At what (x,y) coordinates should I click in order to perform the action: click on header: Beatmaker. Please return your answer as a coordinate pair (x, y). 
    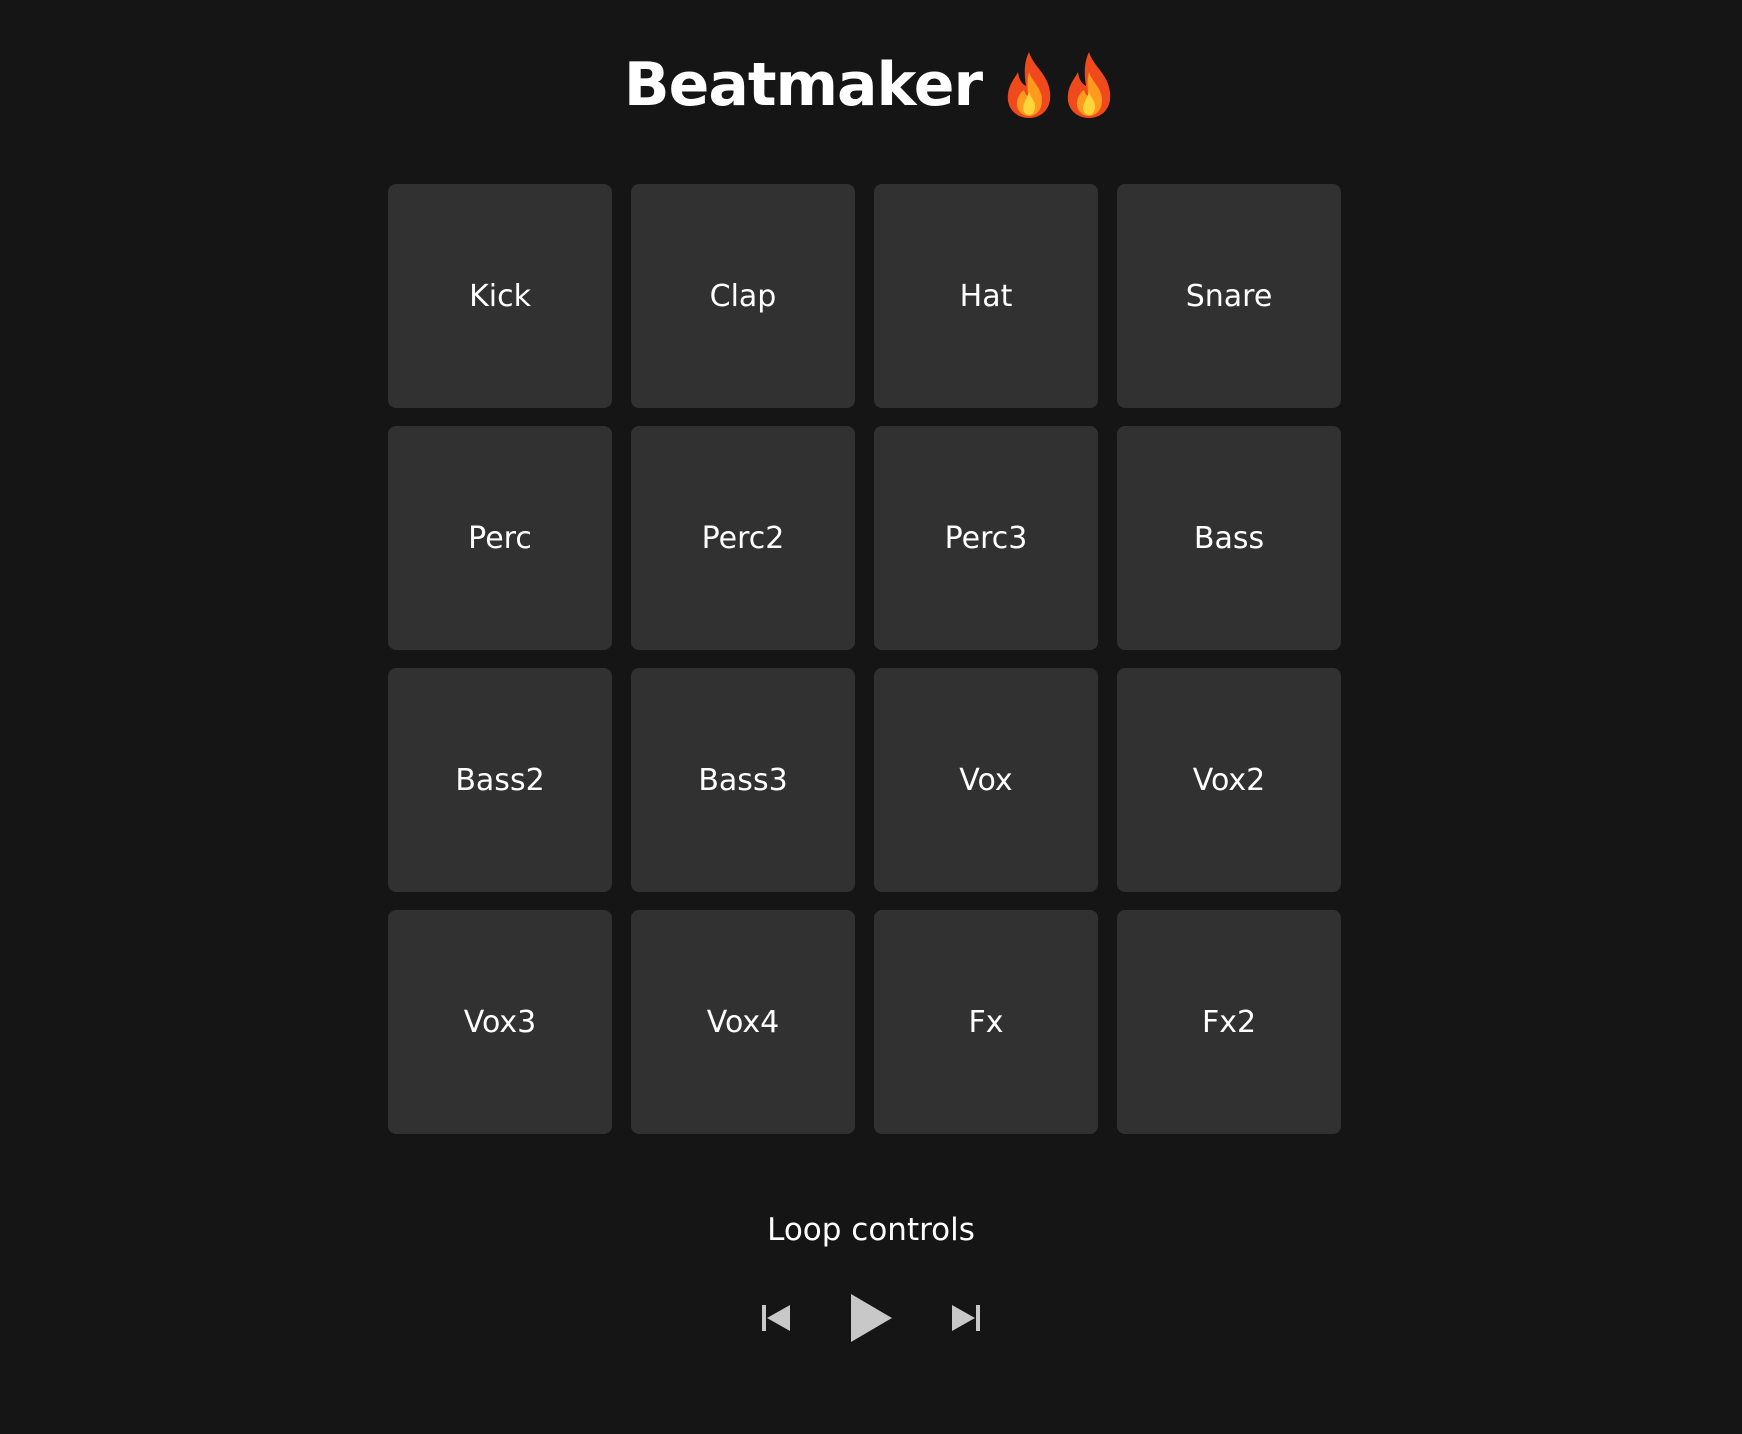
    Looking at the image, I should click on (871, 85).